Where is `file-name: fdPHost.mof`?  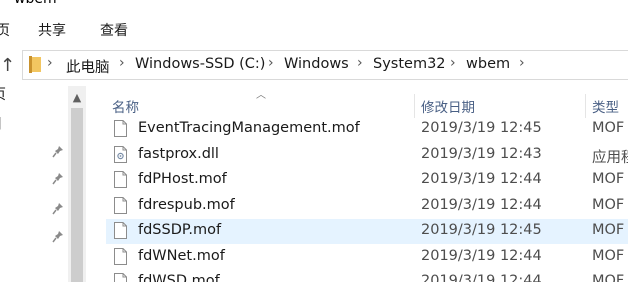
file-name: fdPHost.mof is located at coordinates (182, 179).